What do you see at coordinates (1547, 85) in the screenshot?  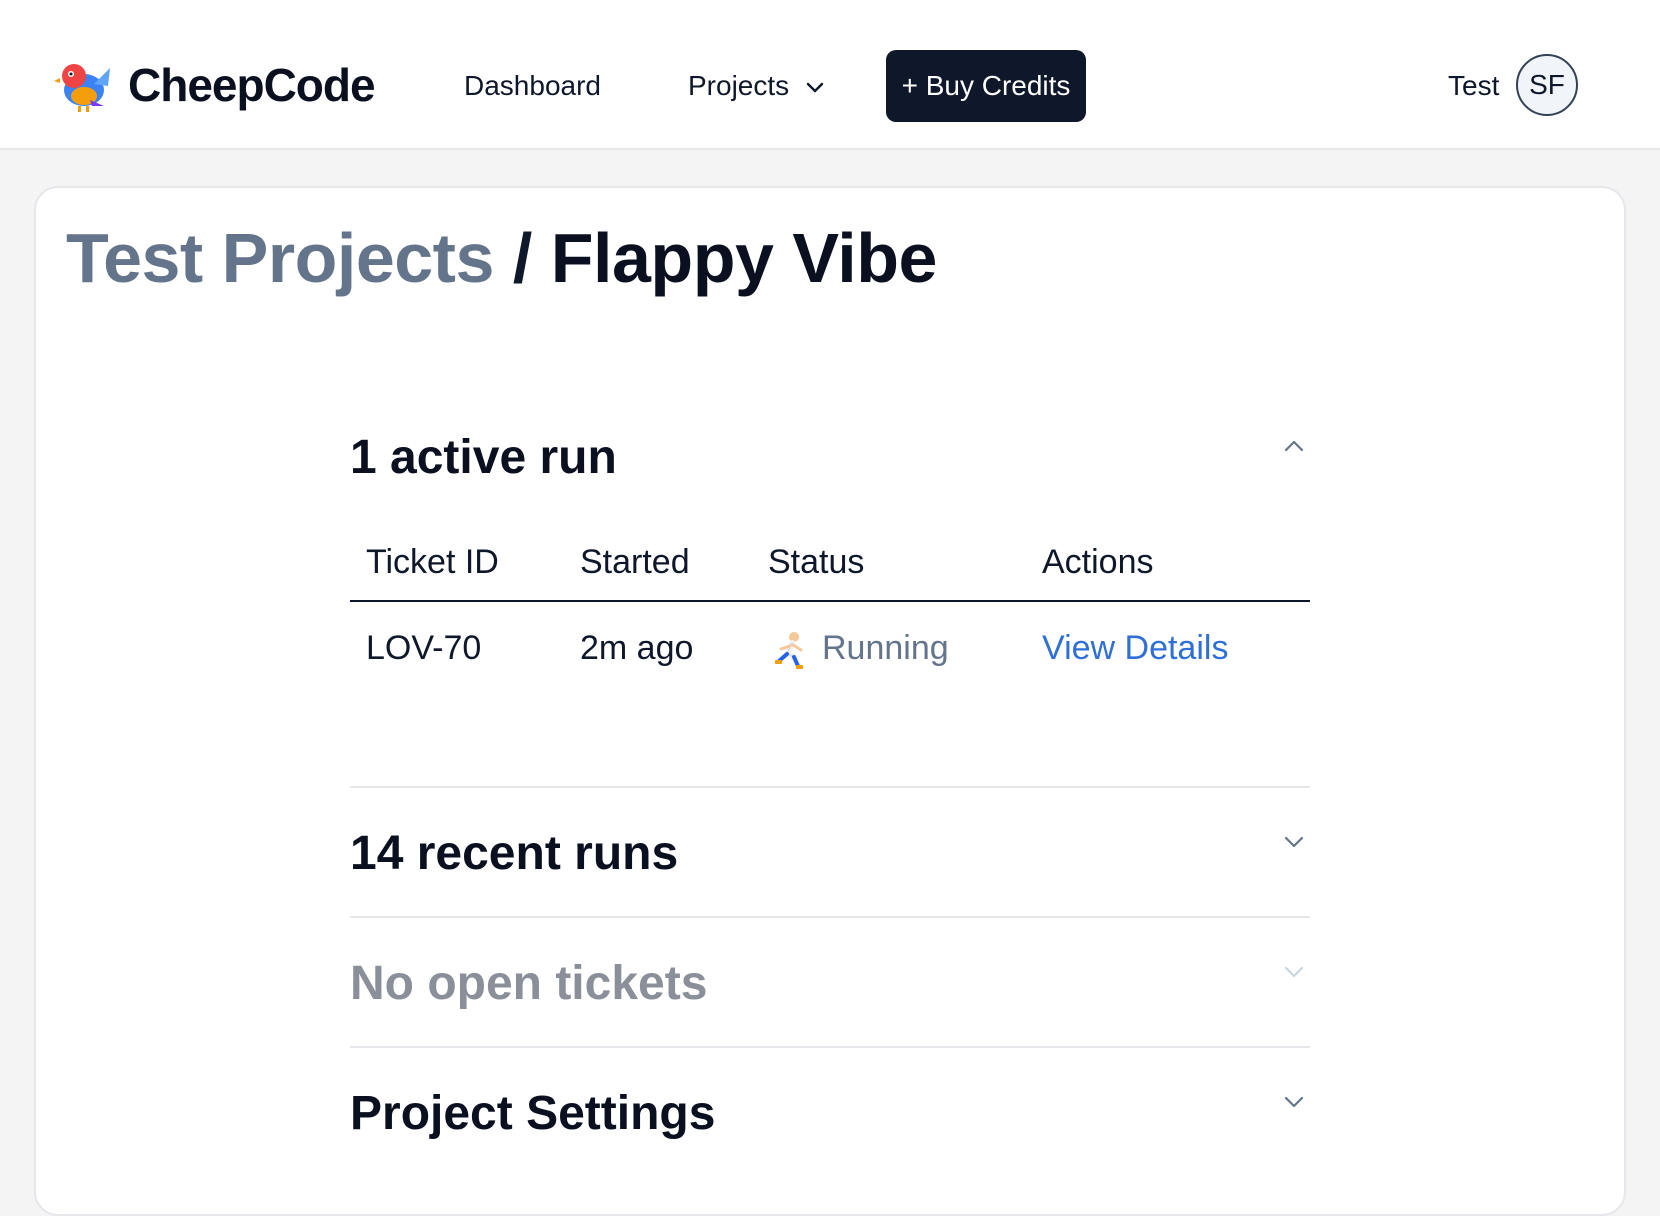 I see `avatar: SF` at bounding box center [1547, 85].